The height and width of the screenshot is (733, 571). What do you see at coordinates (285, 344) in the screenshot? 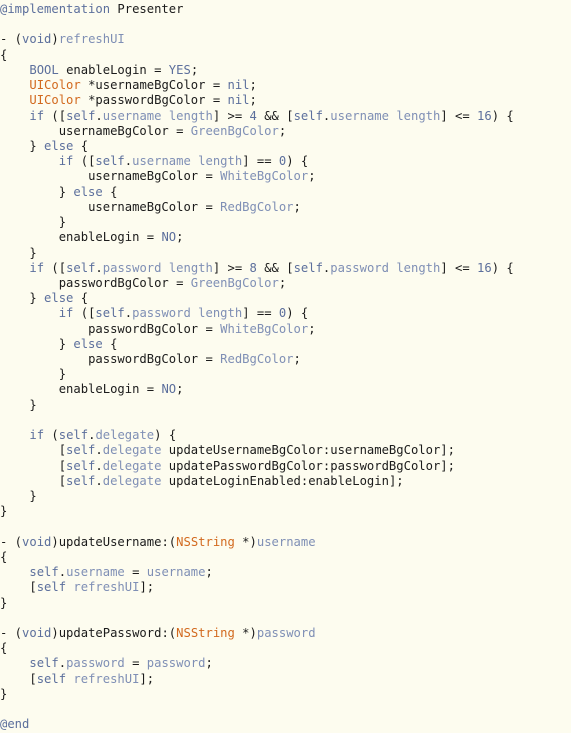
I see `code-line: } else {` at bounding box center [285, 344].